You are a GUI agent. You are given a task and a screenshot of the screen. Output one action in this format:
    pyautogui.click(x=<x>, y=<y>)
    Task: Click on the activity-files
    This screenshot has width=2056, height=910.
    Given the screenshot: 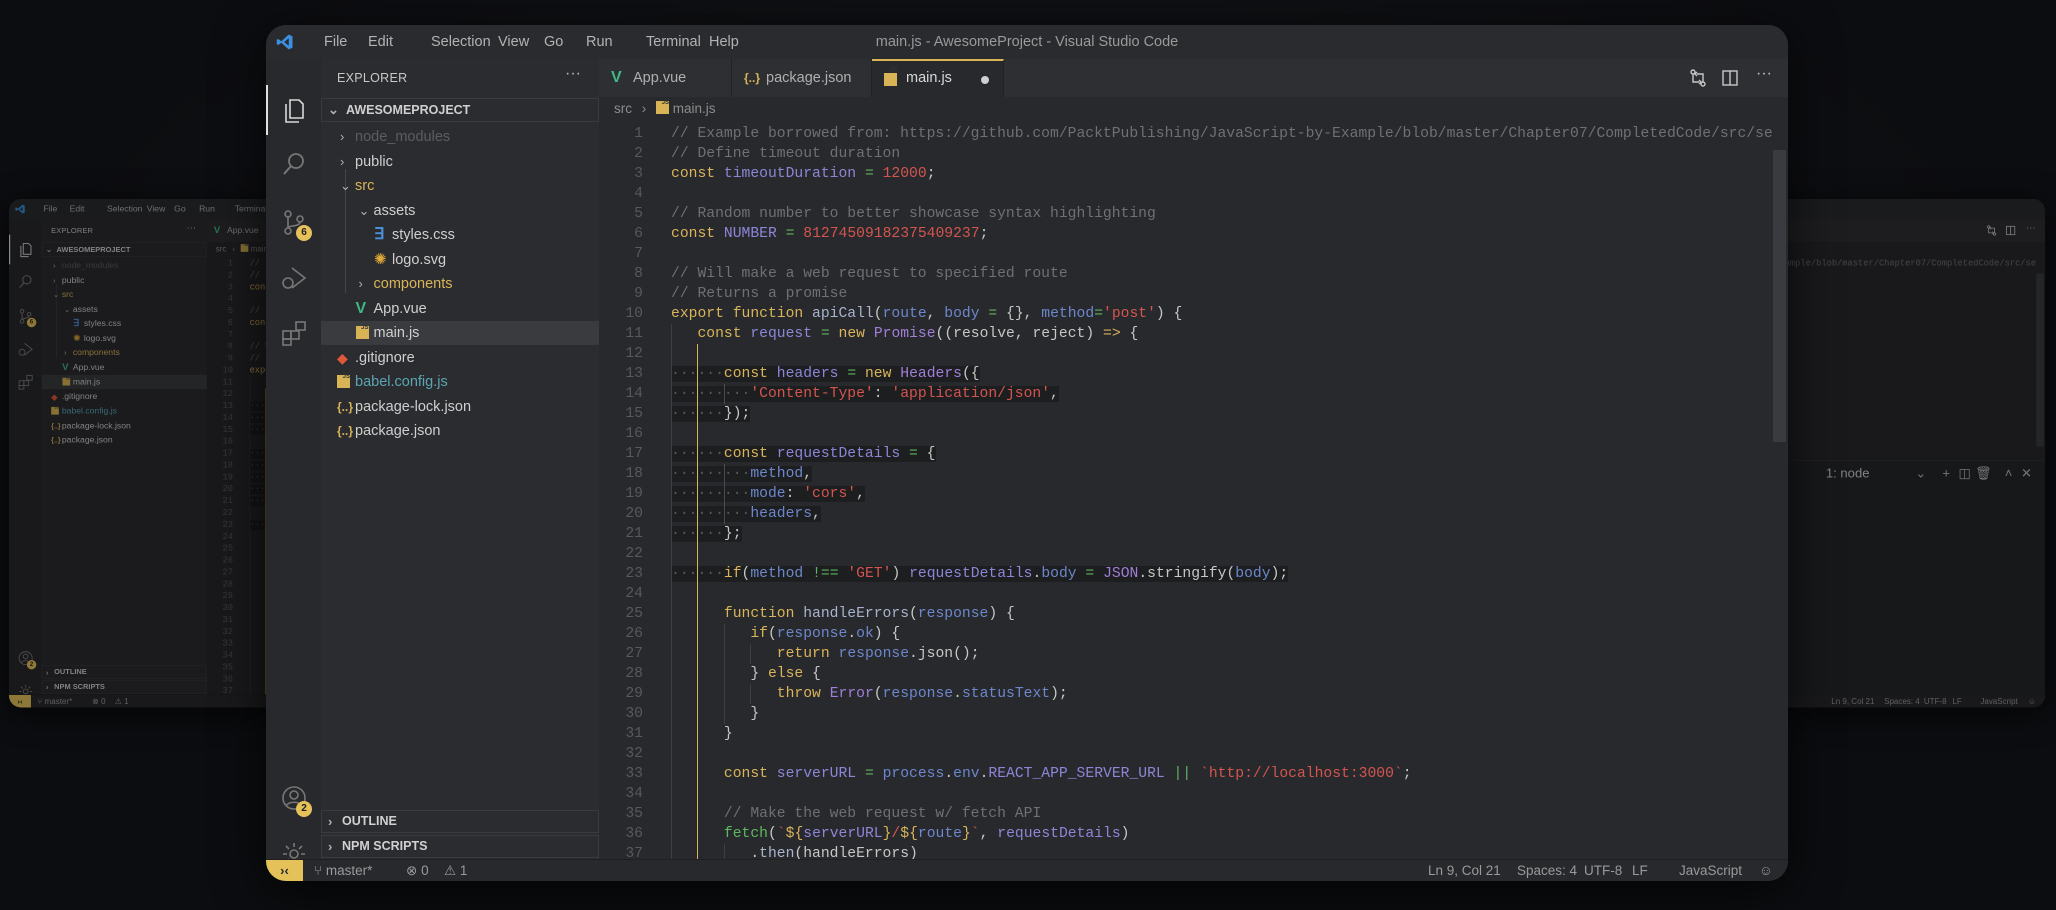 What is the action you would take?
    pyautogui.click(x=25, y=249)
    